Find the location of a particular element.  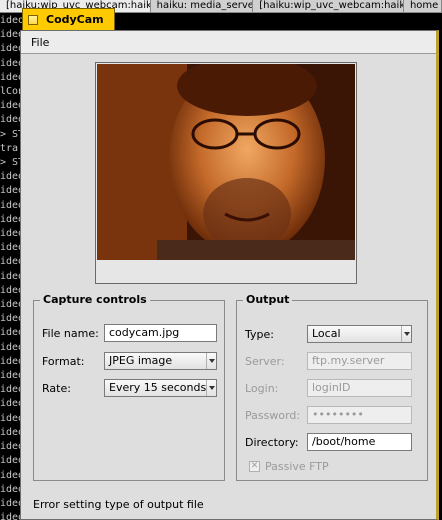

window-title-tab: CodyCam is located at coordinates (68, 19).